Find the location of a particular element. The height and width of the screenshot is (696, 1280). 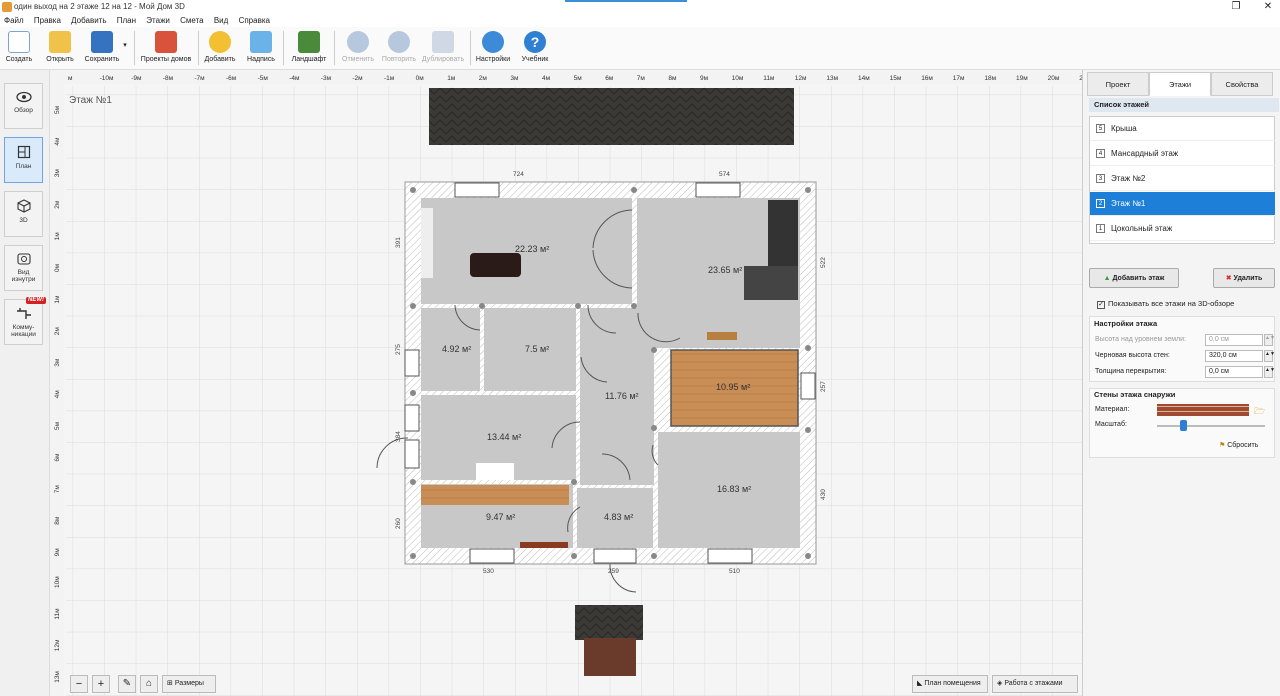

cabinet is located at coordinates (427, 243).